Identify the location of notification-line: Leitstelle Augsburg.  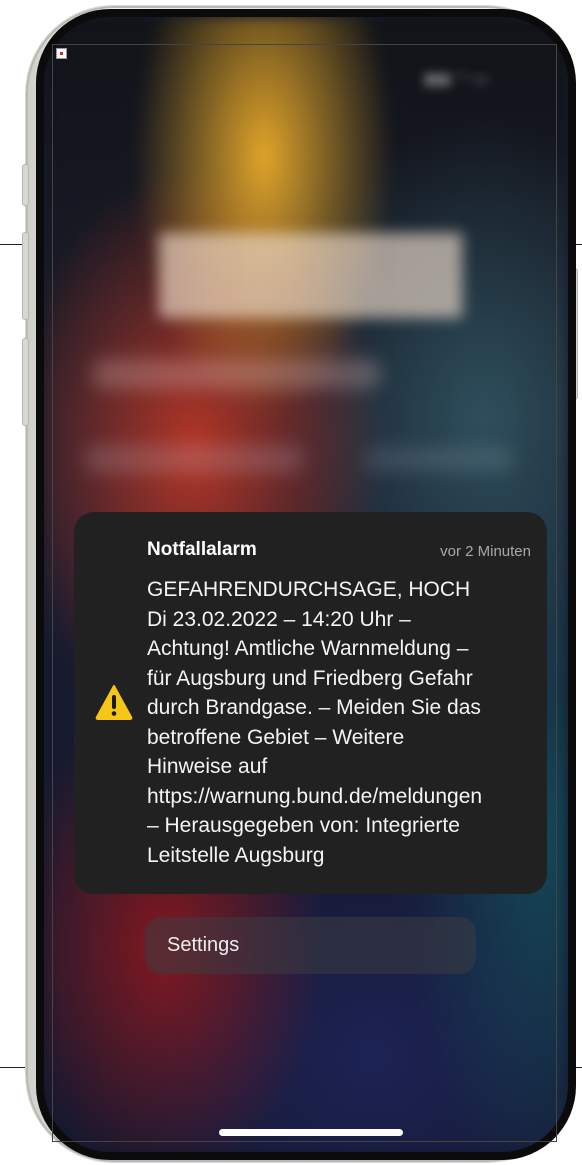
(236, 855).